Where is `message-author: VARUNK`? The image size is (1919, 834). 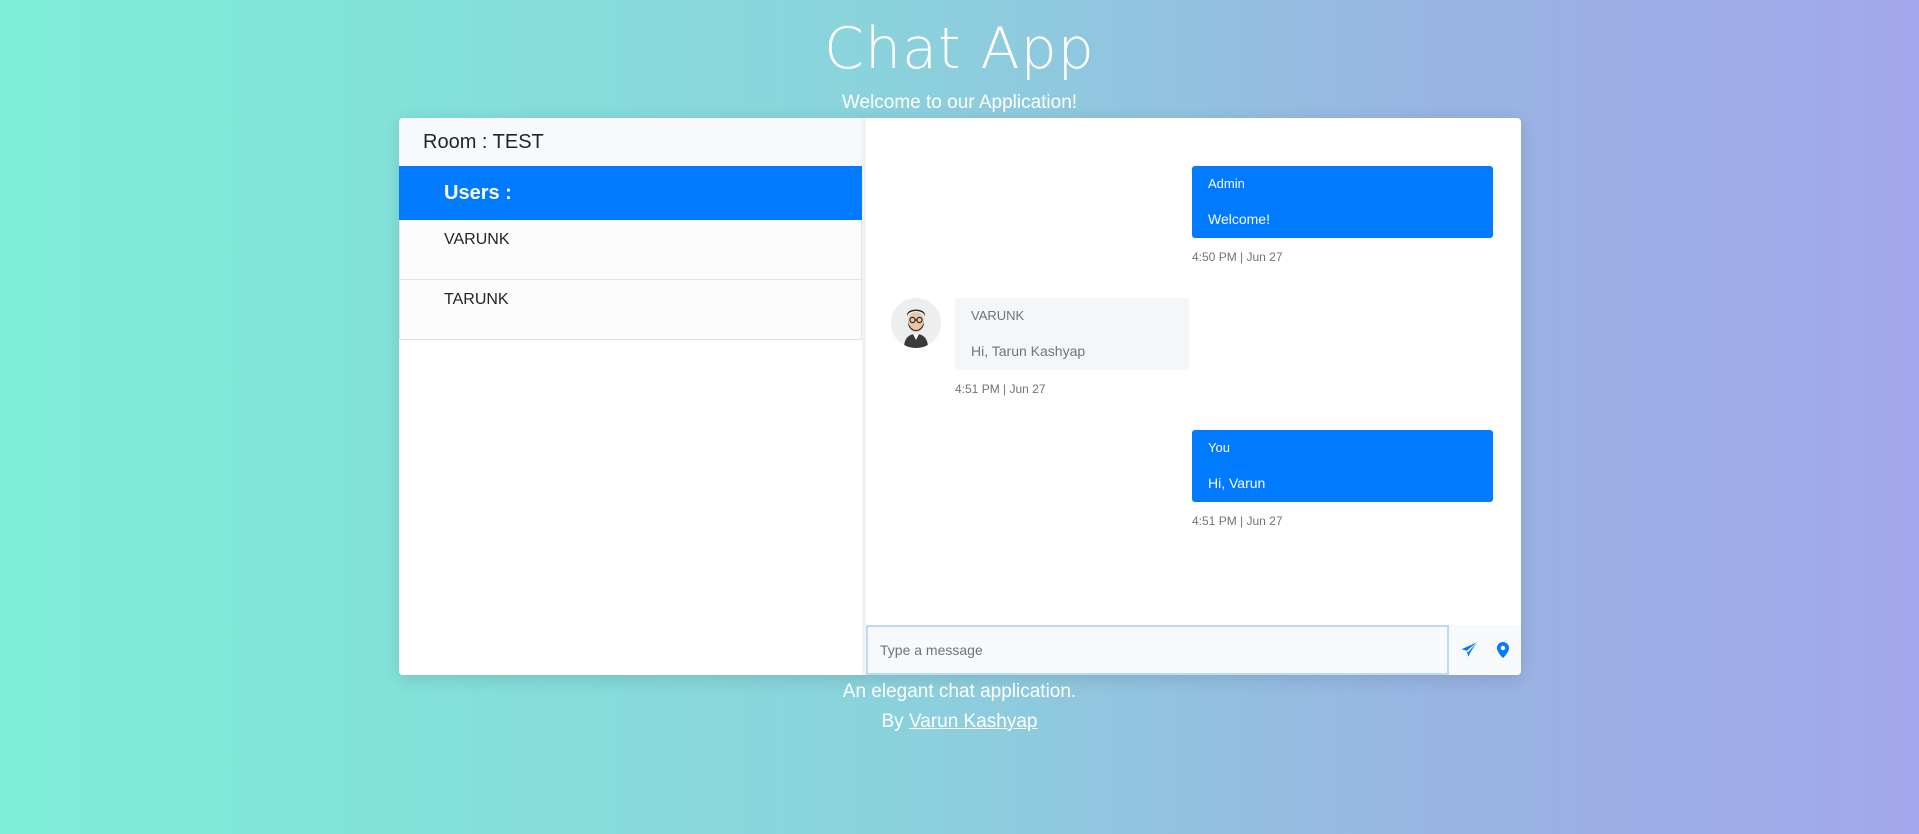 message-author: VARUNK is located at coordinates (998, 315).